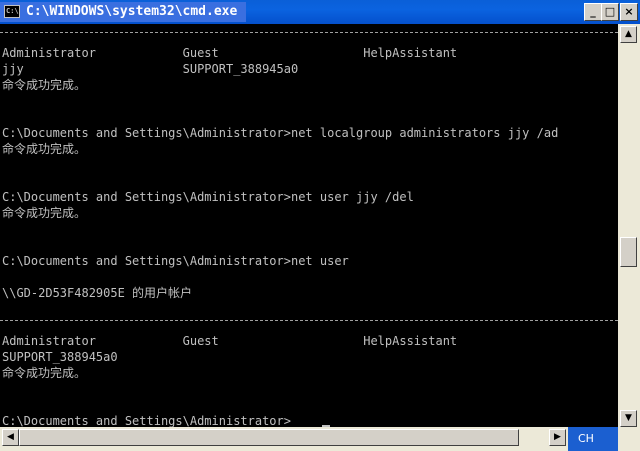  Describe the element at coordinates (146, 420) in the screenshot. I see `console-prompt: C:\Documents and Settings\Administrator>` at that location.